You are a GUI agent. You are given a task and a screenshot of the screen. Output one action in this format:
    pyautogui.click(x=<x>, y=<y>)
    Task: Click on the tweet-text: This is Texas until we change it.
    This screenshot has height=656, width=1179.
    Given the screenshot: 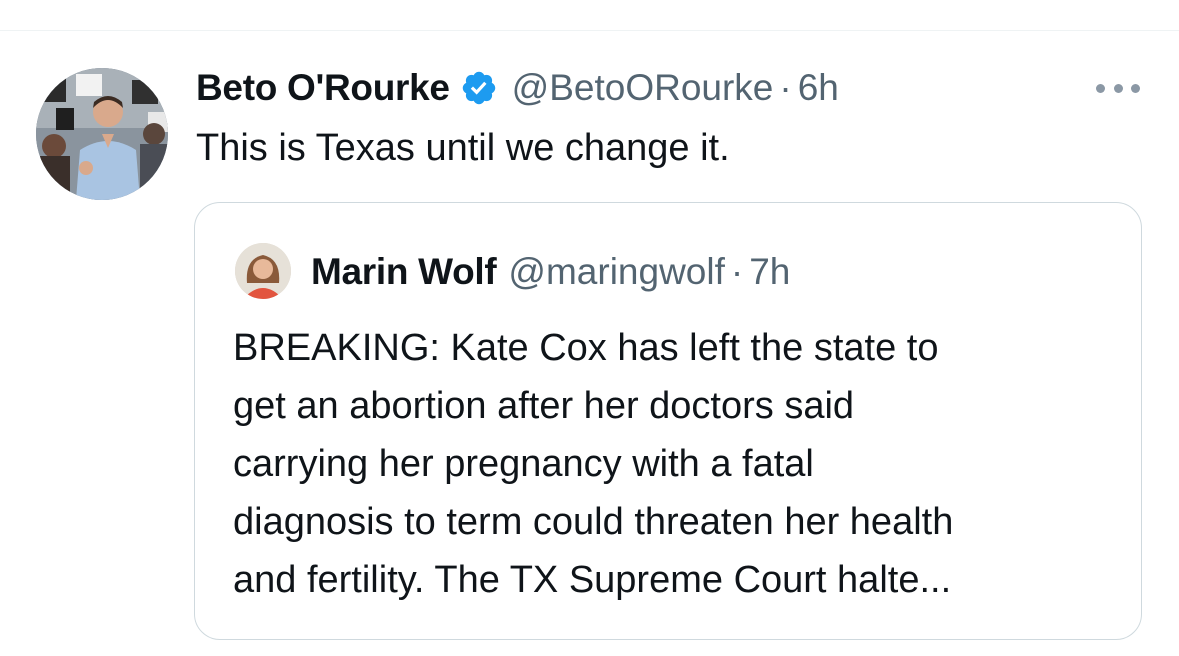 What is the action you would take?
    pyautogui.click(x=463, y=148)
    